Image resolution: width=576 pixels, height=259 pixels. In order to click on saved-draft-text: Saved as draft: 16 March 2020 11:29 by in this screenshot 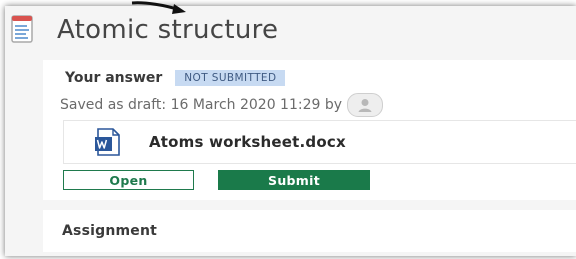, I will do `click(201, 105)`.